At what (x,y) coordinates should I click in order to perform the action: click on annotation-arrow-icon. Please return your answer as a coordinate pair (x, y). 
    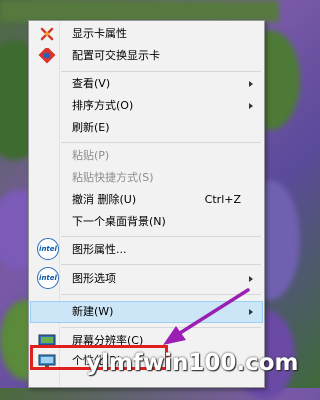
    Looking at the image, I should click on (206, 316).